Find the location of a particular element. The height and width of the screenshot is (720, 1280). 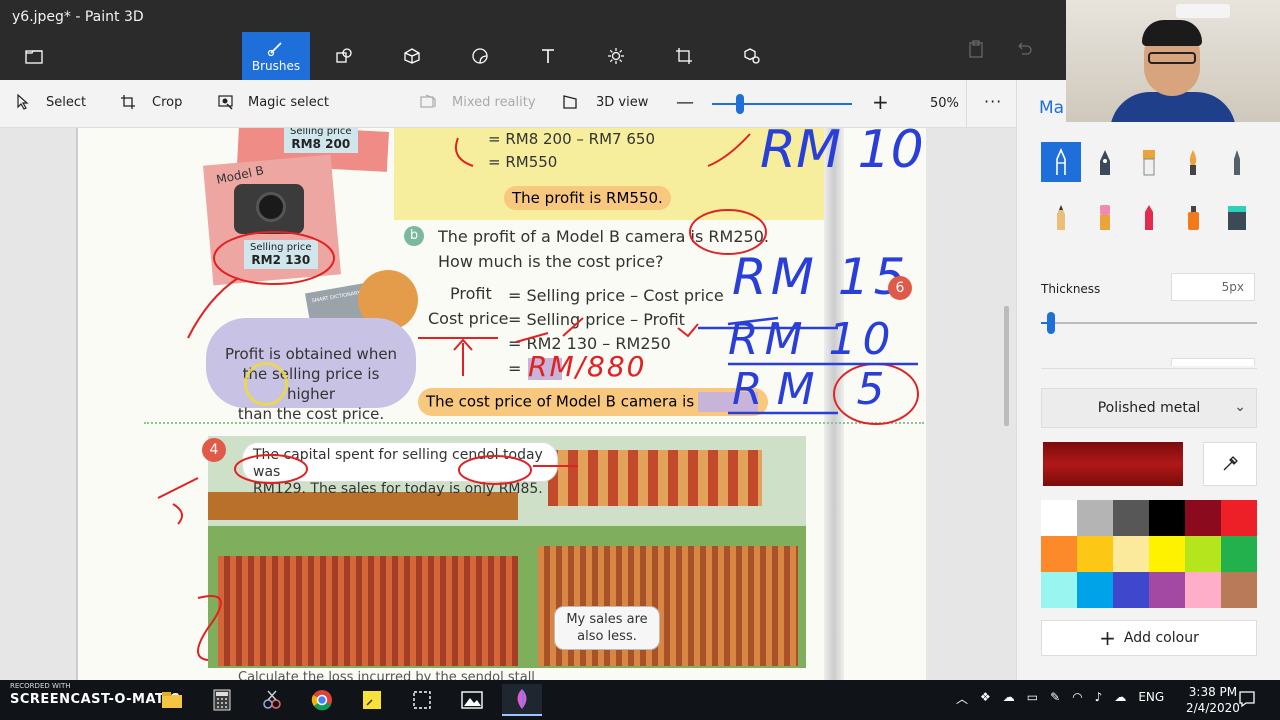

eyedropper-icon is located at coordinates (1230, 463).